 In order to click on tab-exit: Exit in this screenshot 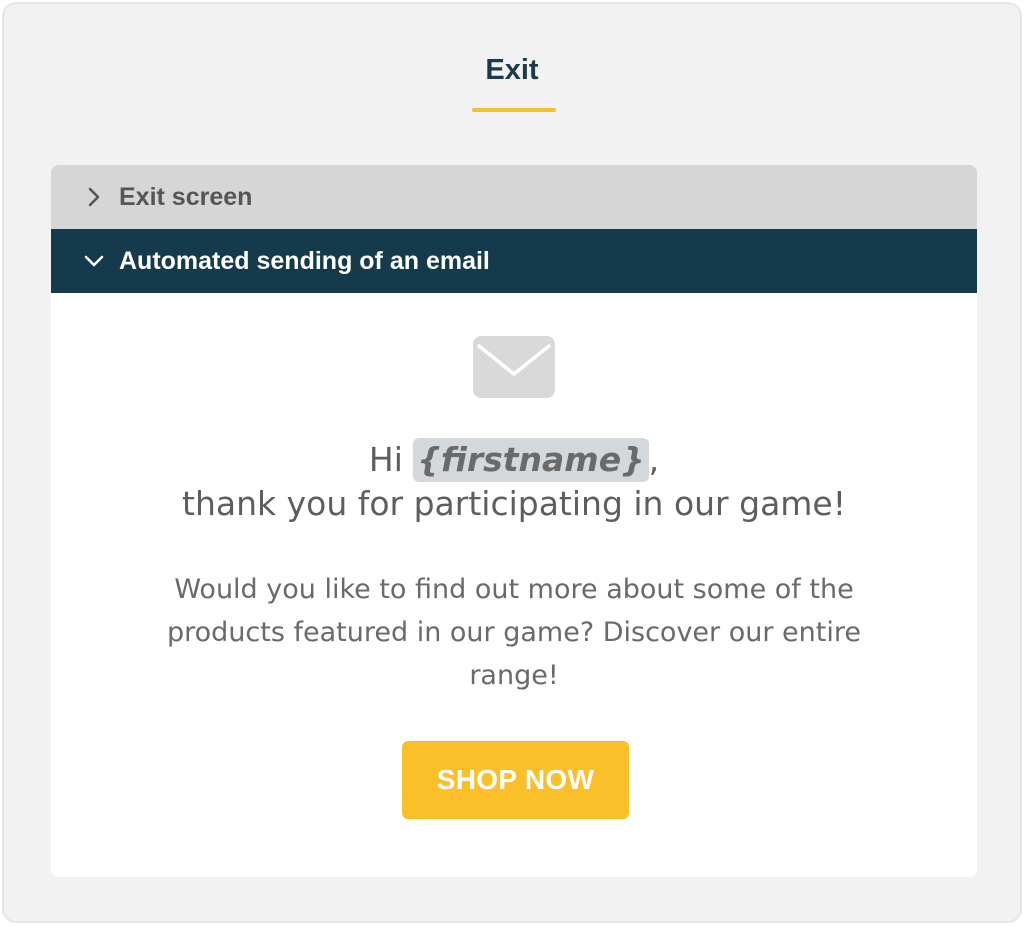, I will do `click(512, 70)`.